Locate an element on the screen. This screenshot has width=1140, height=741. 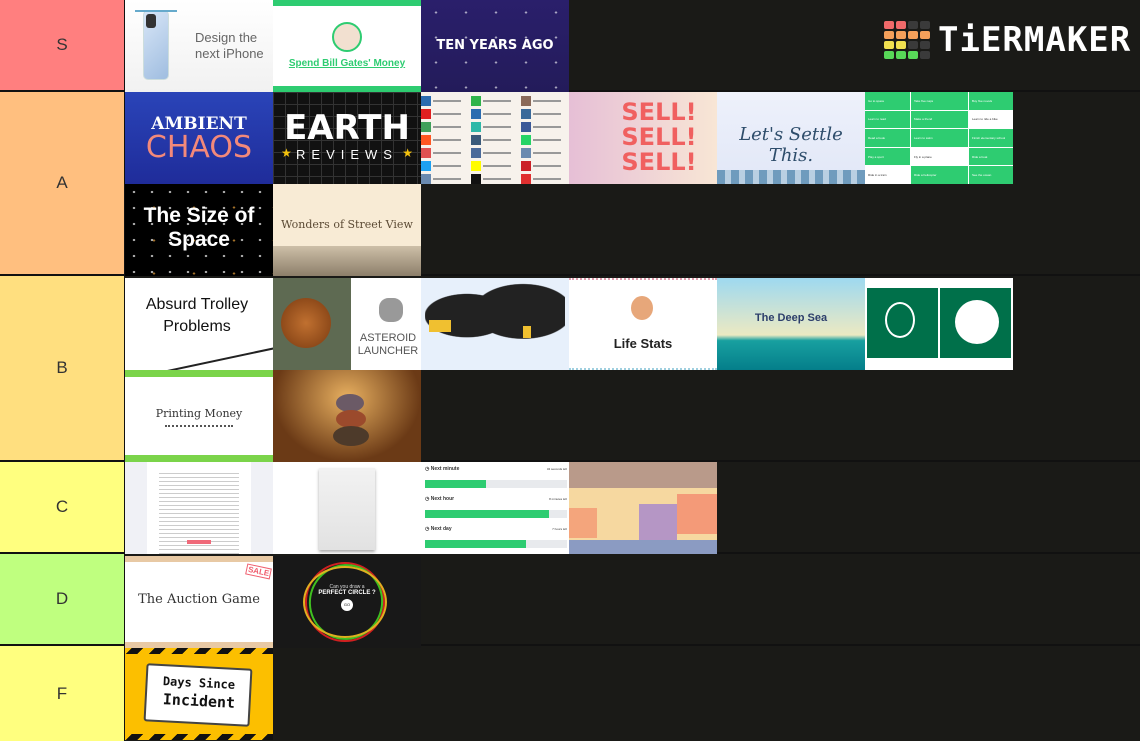
tile-ten-years-ago: TEN YEARS AGO is located at coordinates (495, 46).